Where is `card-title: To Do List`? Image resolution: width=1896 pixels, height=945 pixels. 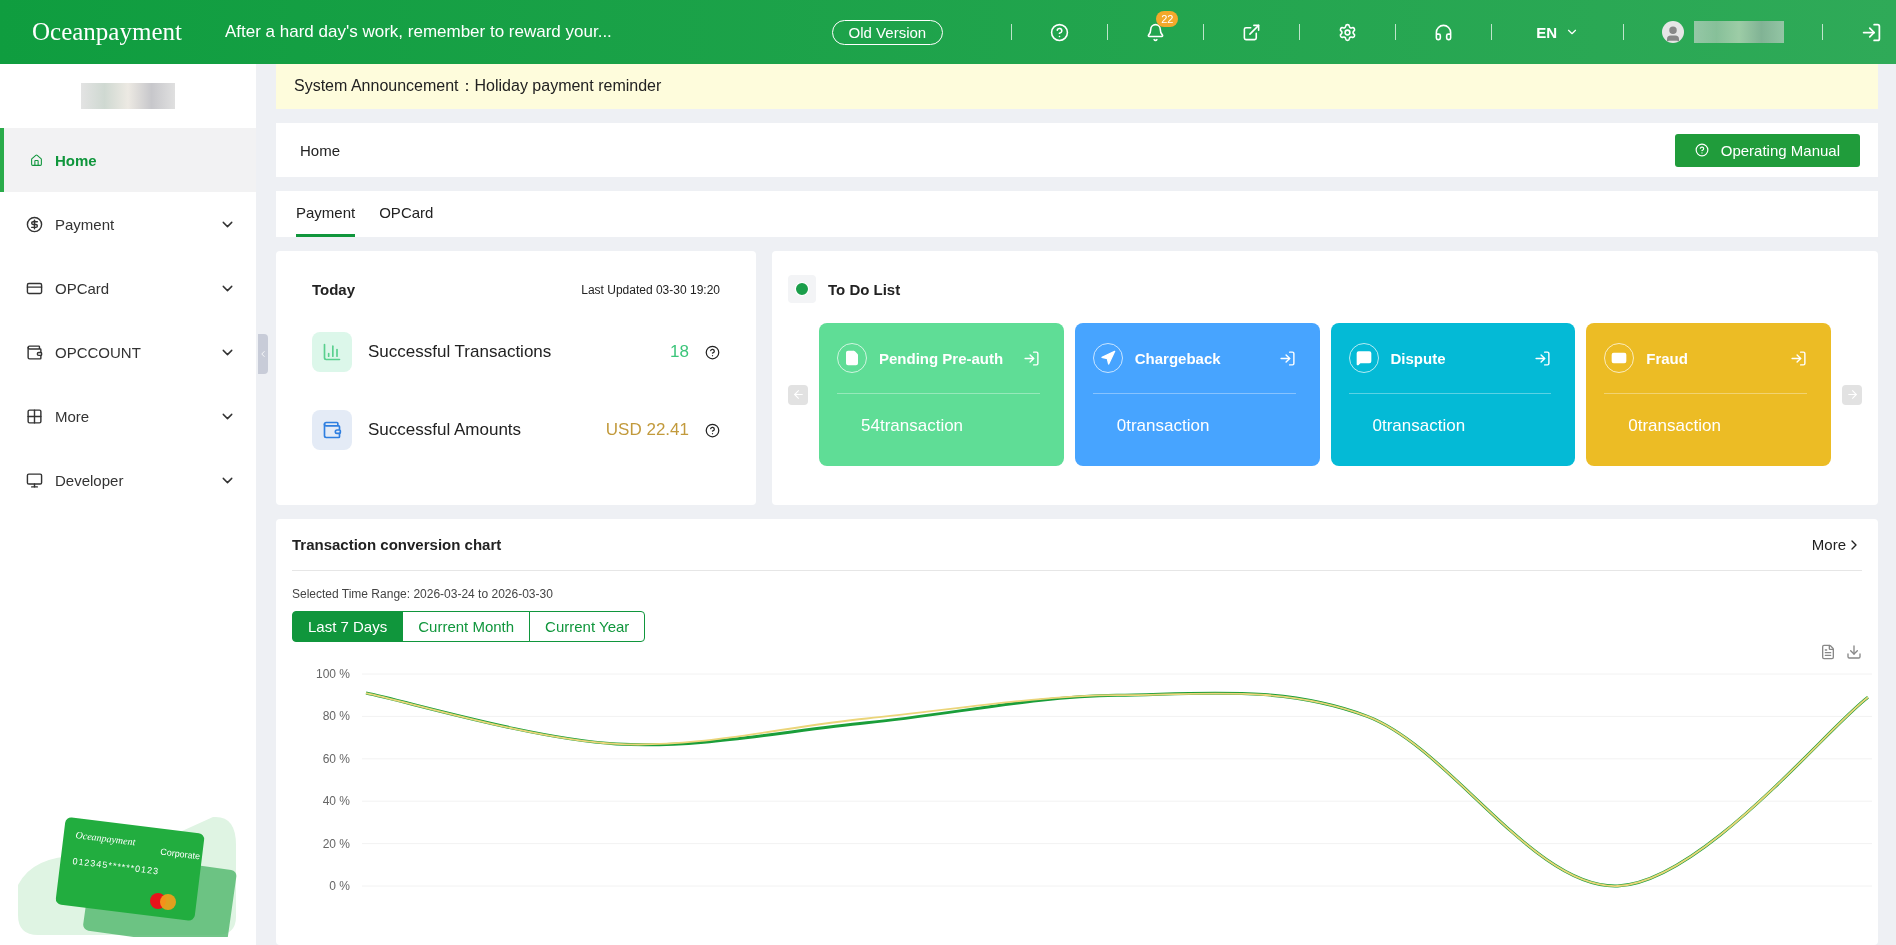 card-title: To Do List is located at coordinates (864, 289).